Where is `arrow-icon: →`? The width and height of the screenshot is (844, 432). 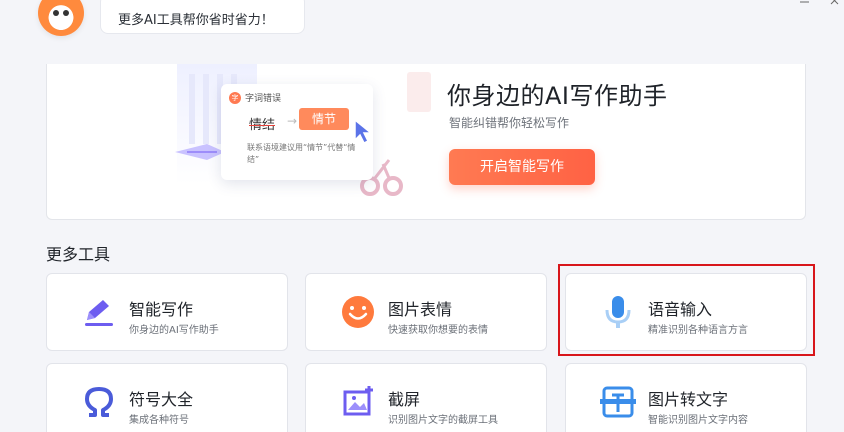
arrow-icon: → is located at coordinates (292, 121).